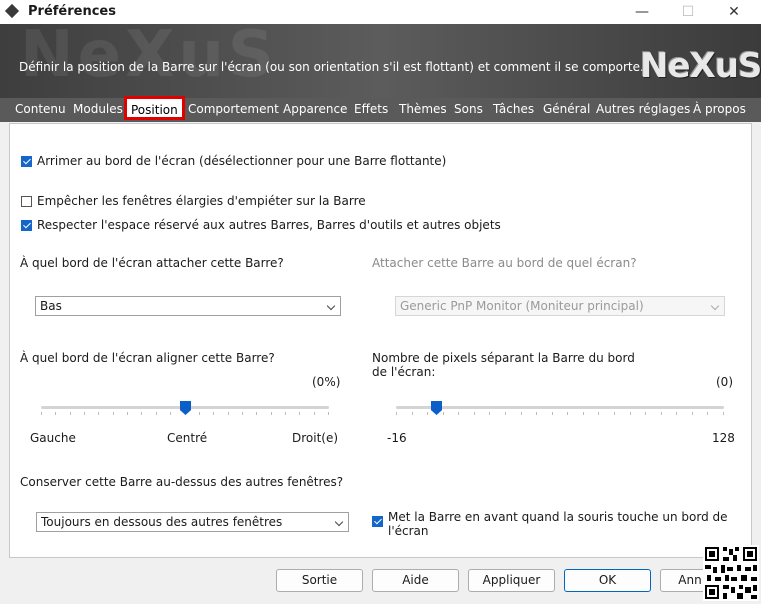 This screenshot has height=604, width=761. Describe the element at coordinates (98, 109) in the screenshot. I see `tab-modules: Modules` at that location.